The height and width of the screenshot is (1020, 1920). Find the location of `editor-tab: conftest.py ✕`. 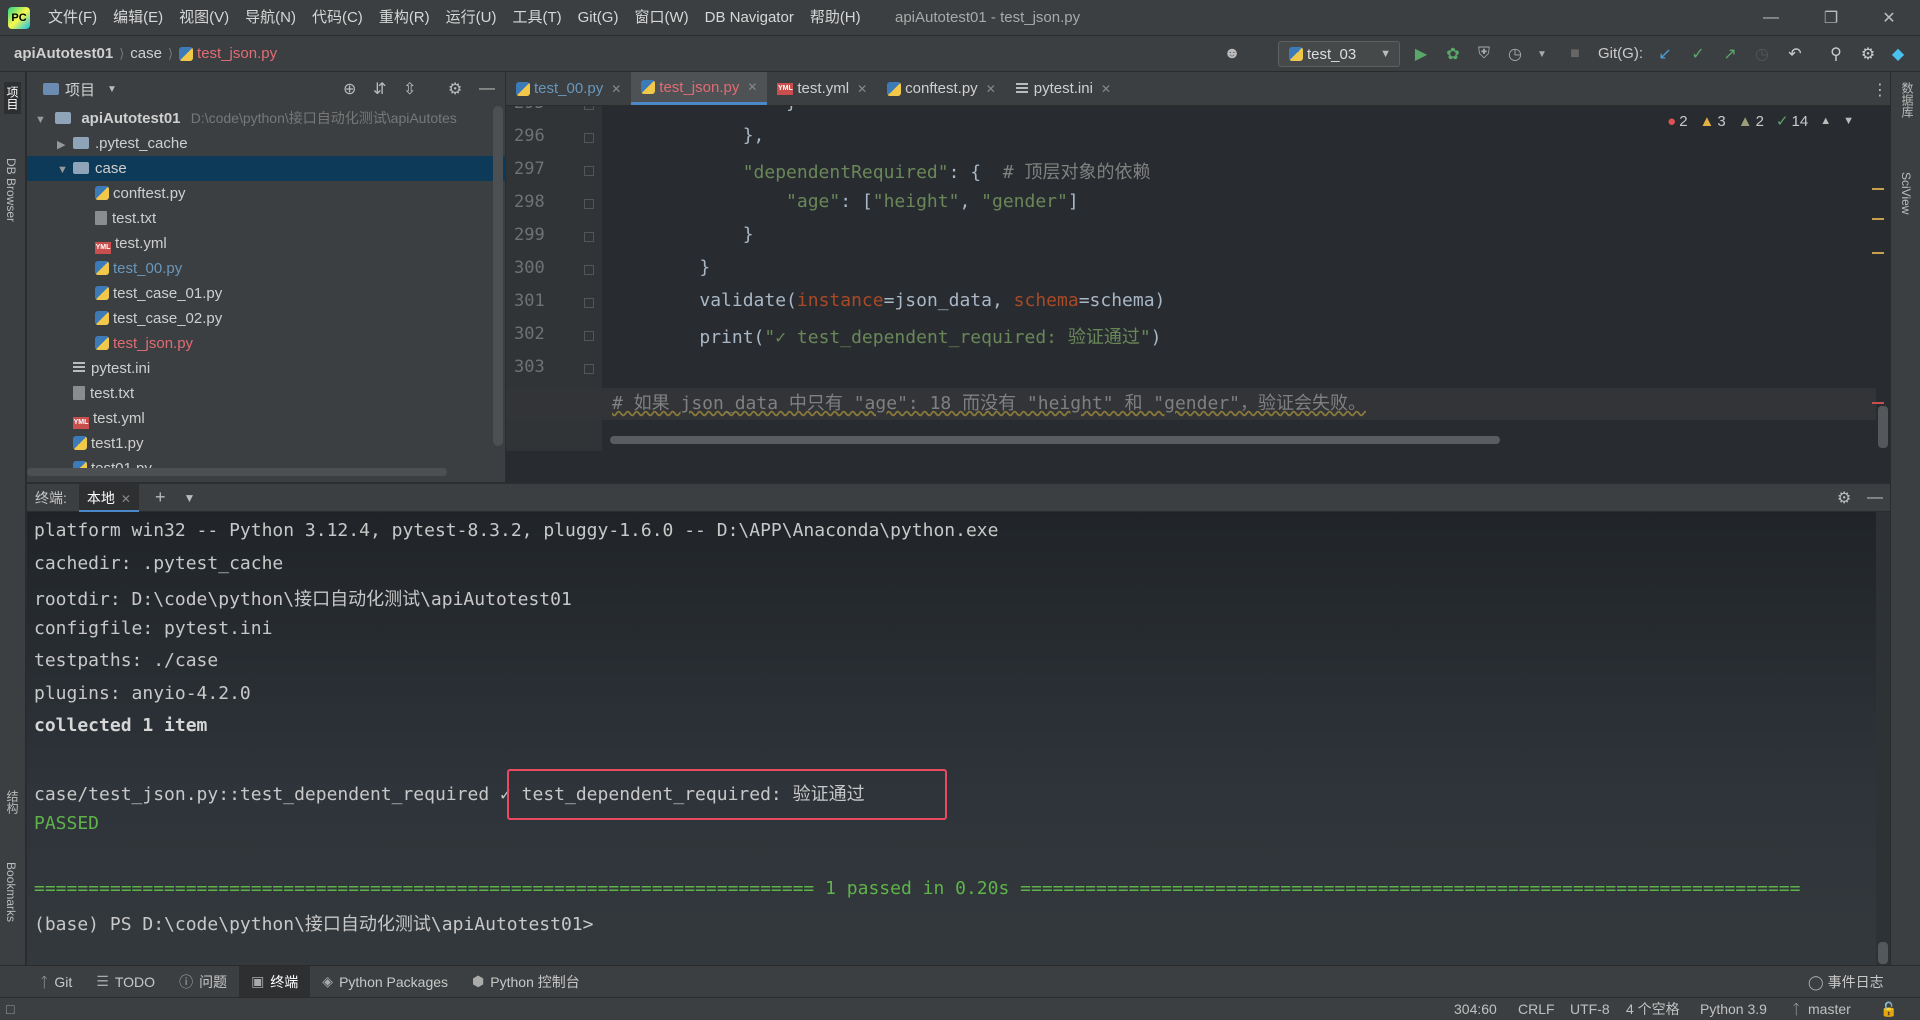

editor-tab: conftest.py ✕ is located at coordinates (941, 88).